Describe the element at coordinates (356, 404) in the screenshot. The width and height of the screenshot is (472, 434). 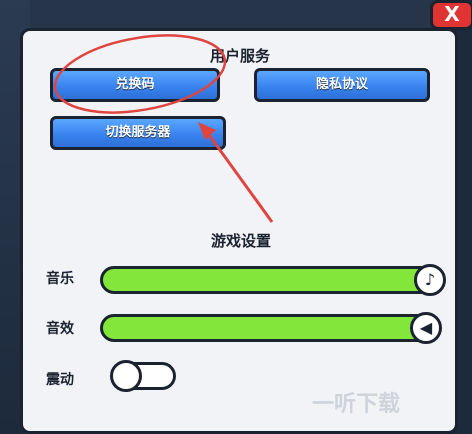
I see `watermark-text: 一听下载` at that location.